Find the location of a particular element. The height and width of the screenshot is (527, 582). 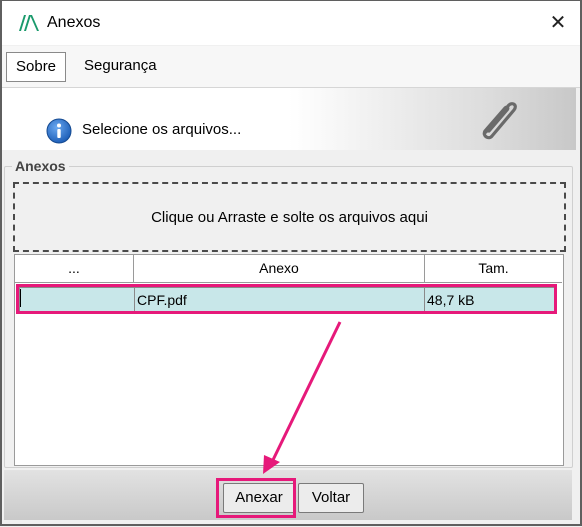

column-header-anexo: Anexo is located at coordinates (279, 269).